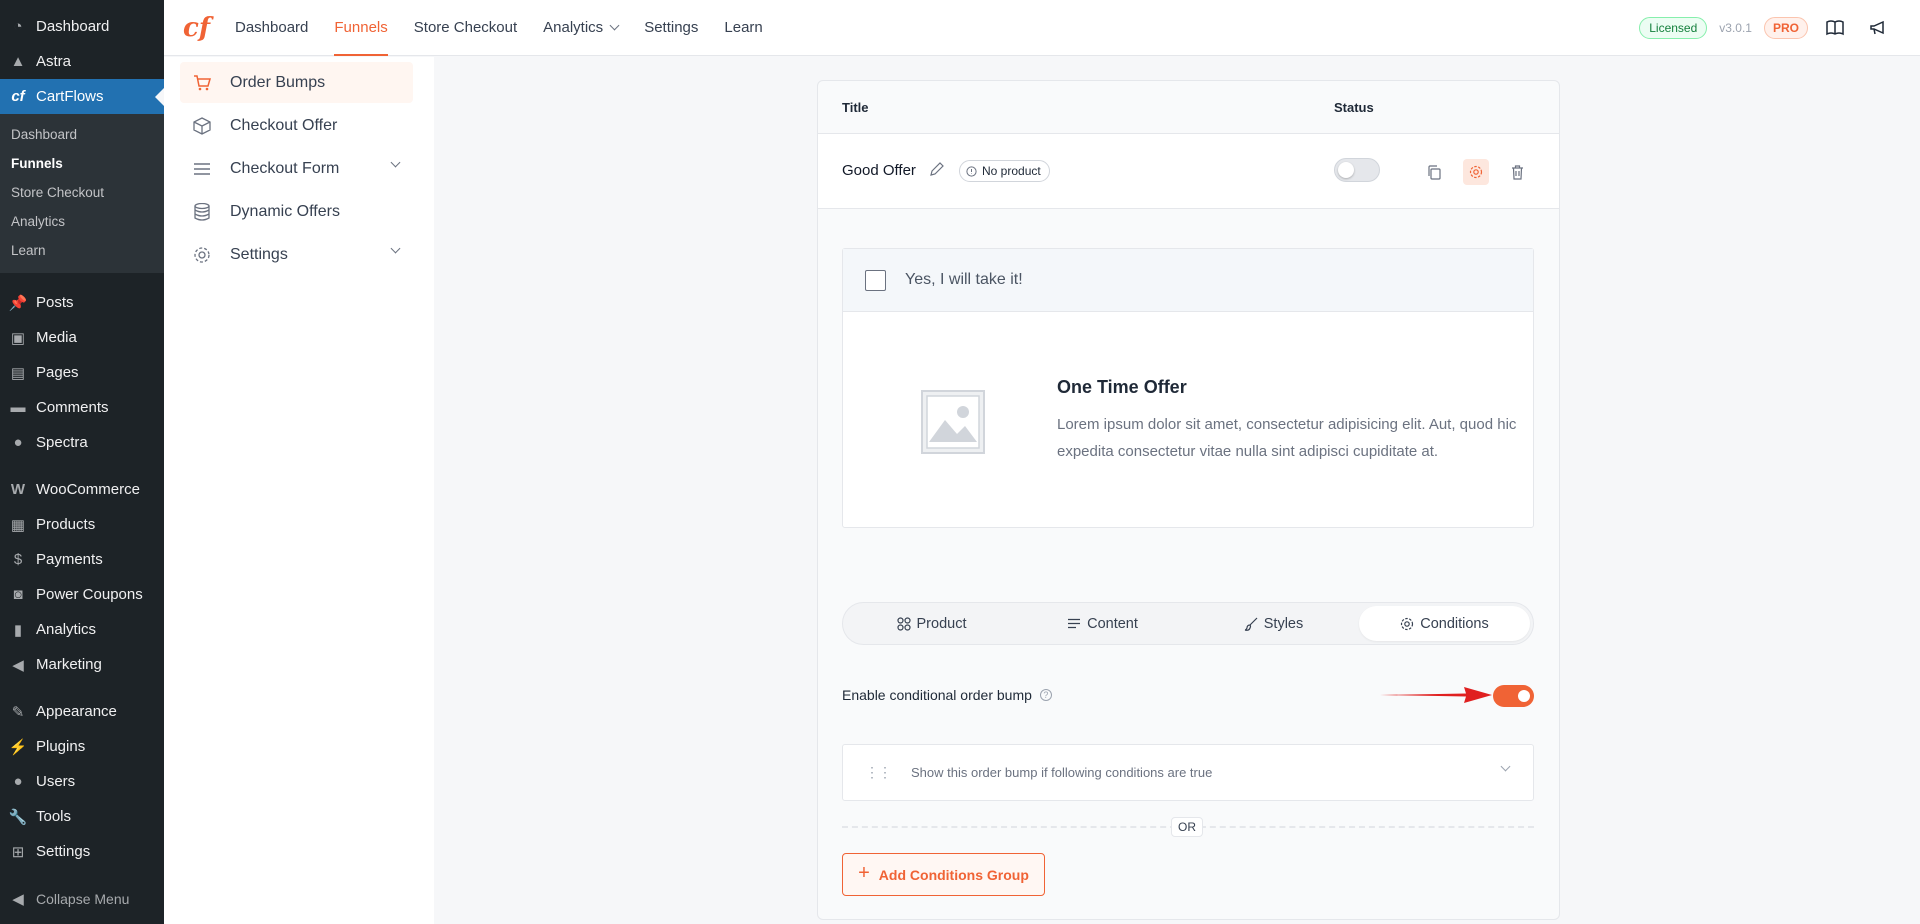 Image resolution: width=1920 pixels, height=924 pixels. I want to click on wp-sub-learn: Learn, so click(82, 250).